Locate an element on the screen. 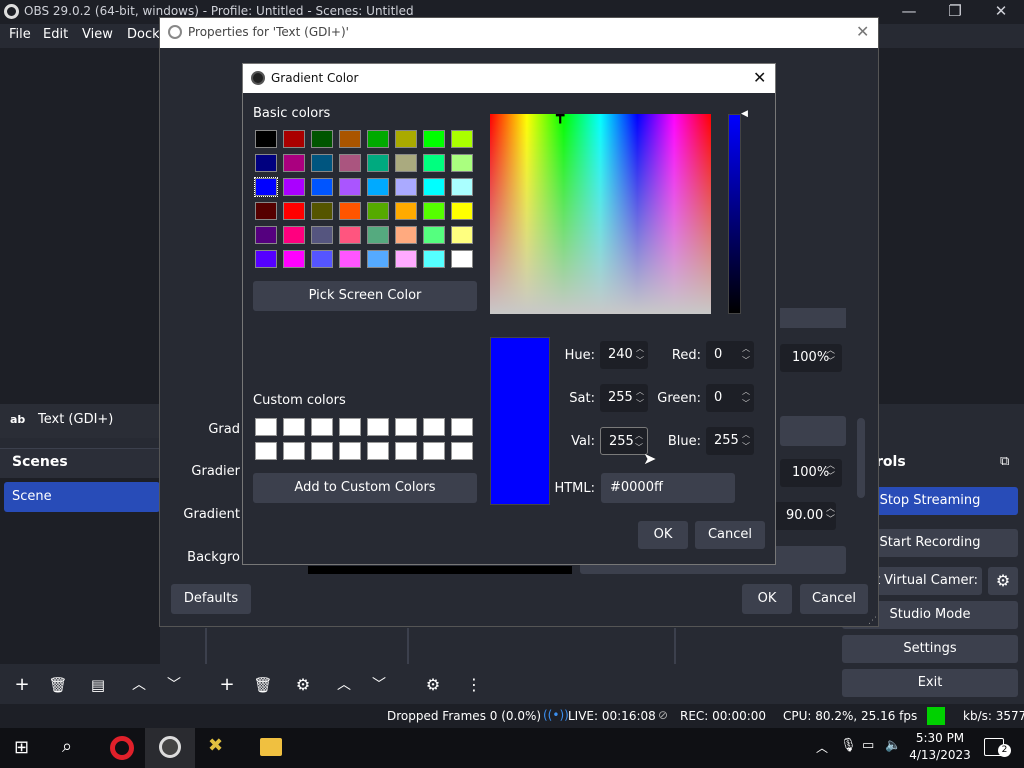 The width and height of the screenshot is (1024, 768). exit-button: Exit is located at coordinates (930, 683).